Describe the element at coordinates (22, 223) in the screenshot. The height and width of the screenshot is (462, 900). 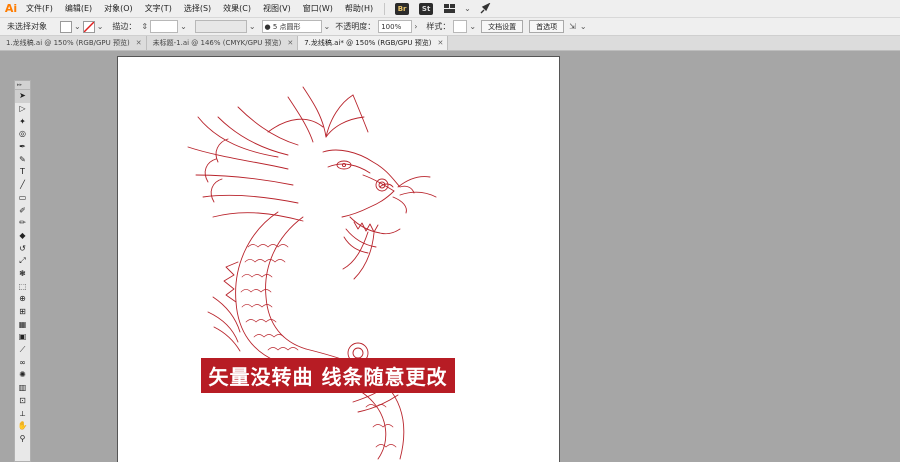
I see `pencil-tool-icon: ✏` at that location.